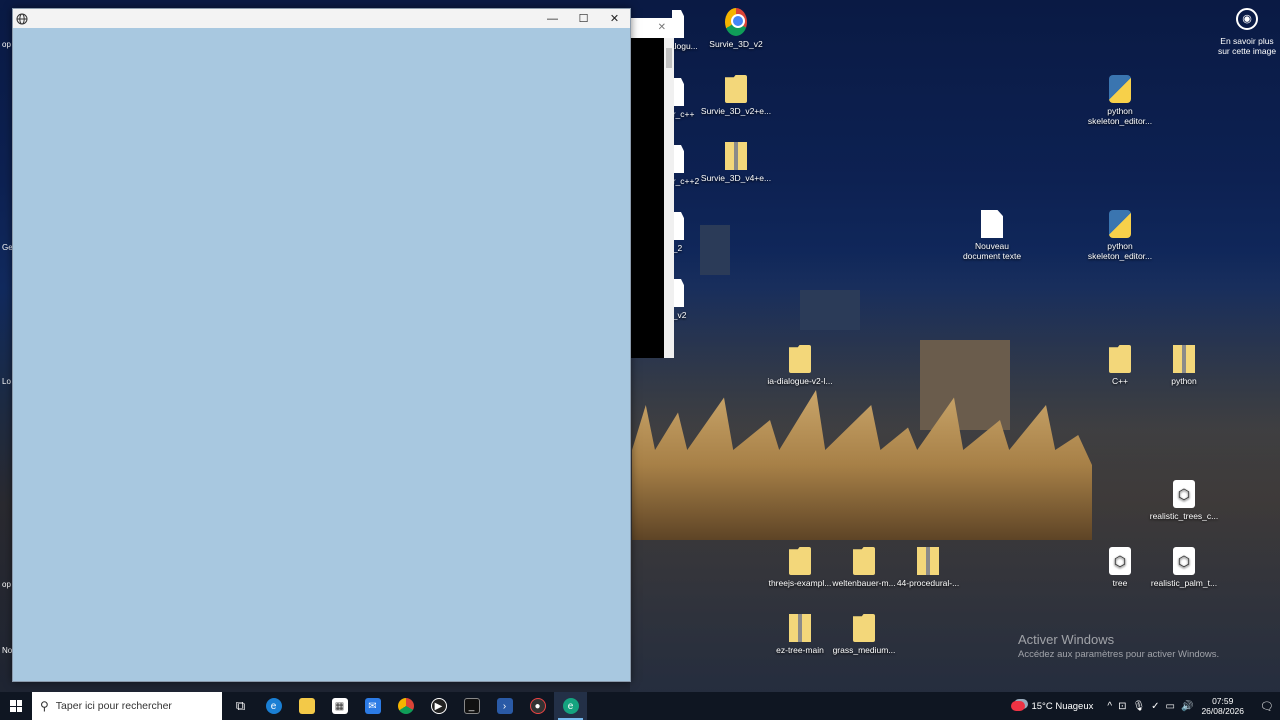 This screenshot has height=720, width=1280. I want to click on taskbar-app-media-player: ▶, so click(438, 706).